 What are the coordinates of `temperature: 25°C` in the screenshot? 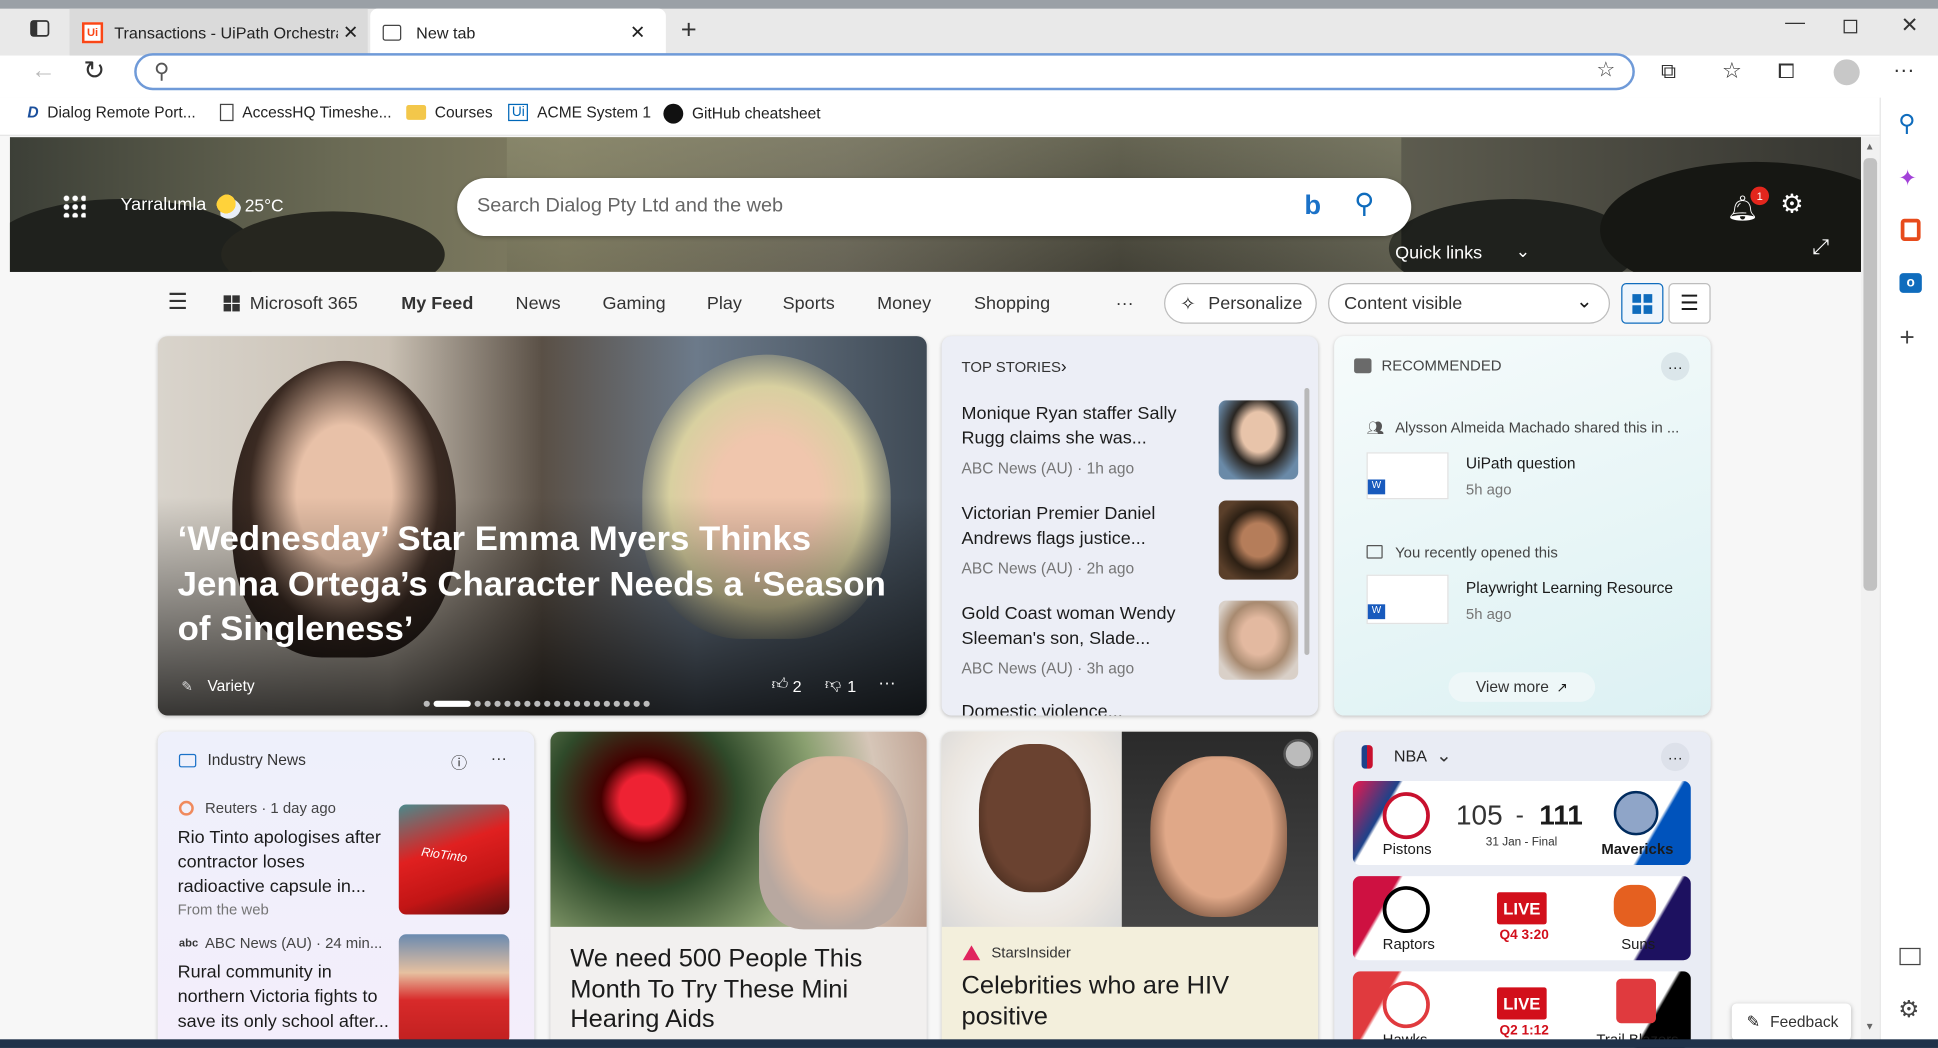 It's located at (264, 205).